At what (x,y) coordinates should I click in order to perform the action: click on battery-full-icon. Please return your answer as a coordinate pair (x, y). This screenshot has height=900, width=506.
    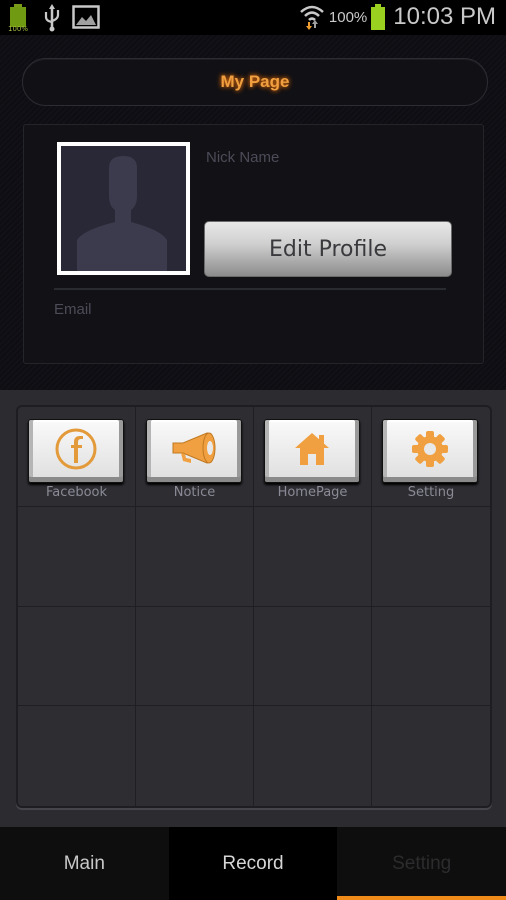
    Looking at the image, I should click on (378, 17).